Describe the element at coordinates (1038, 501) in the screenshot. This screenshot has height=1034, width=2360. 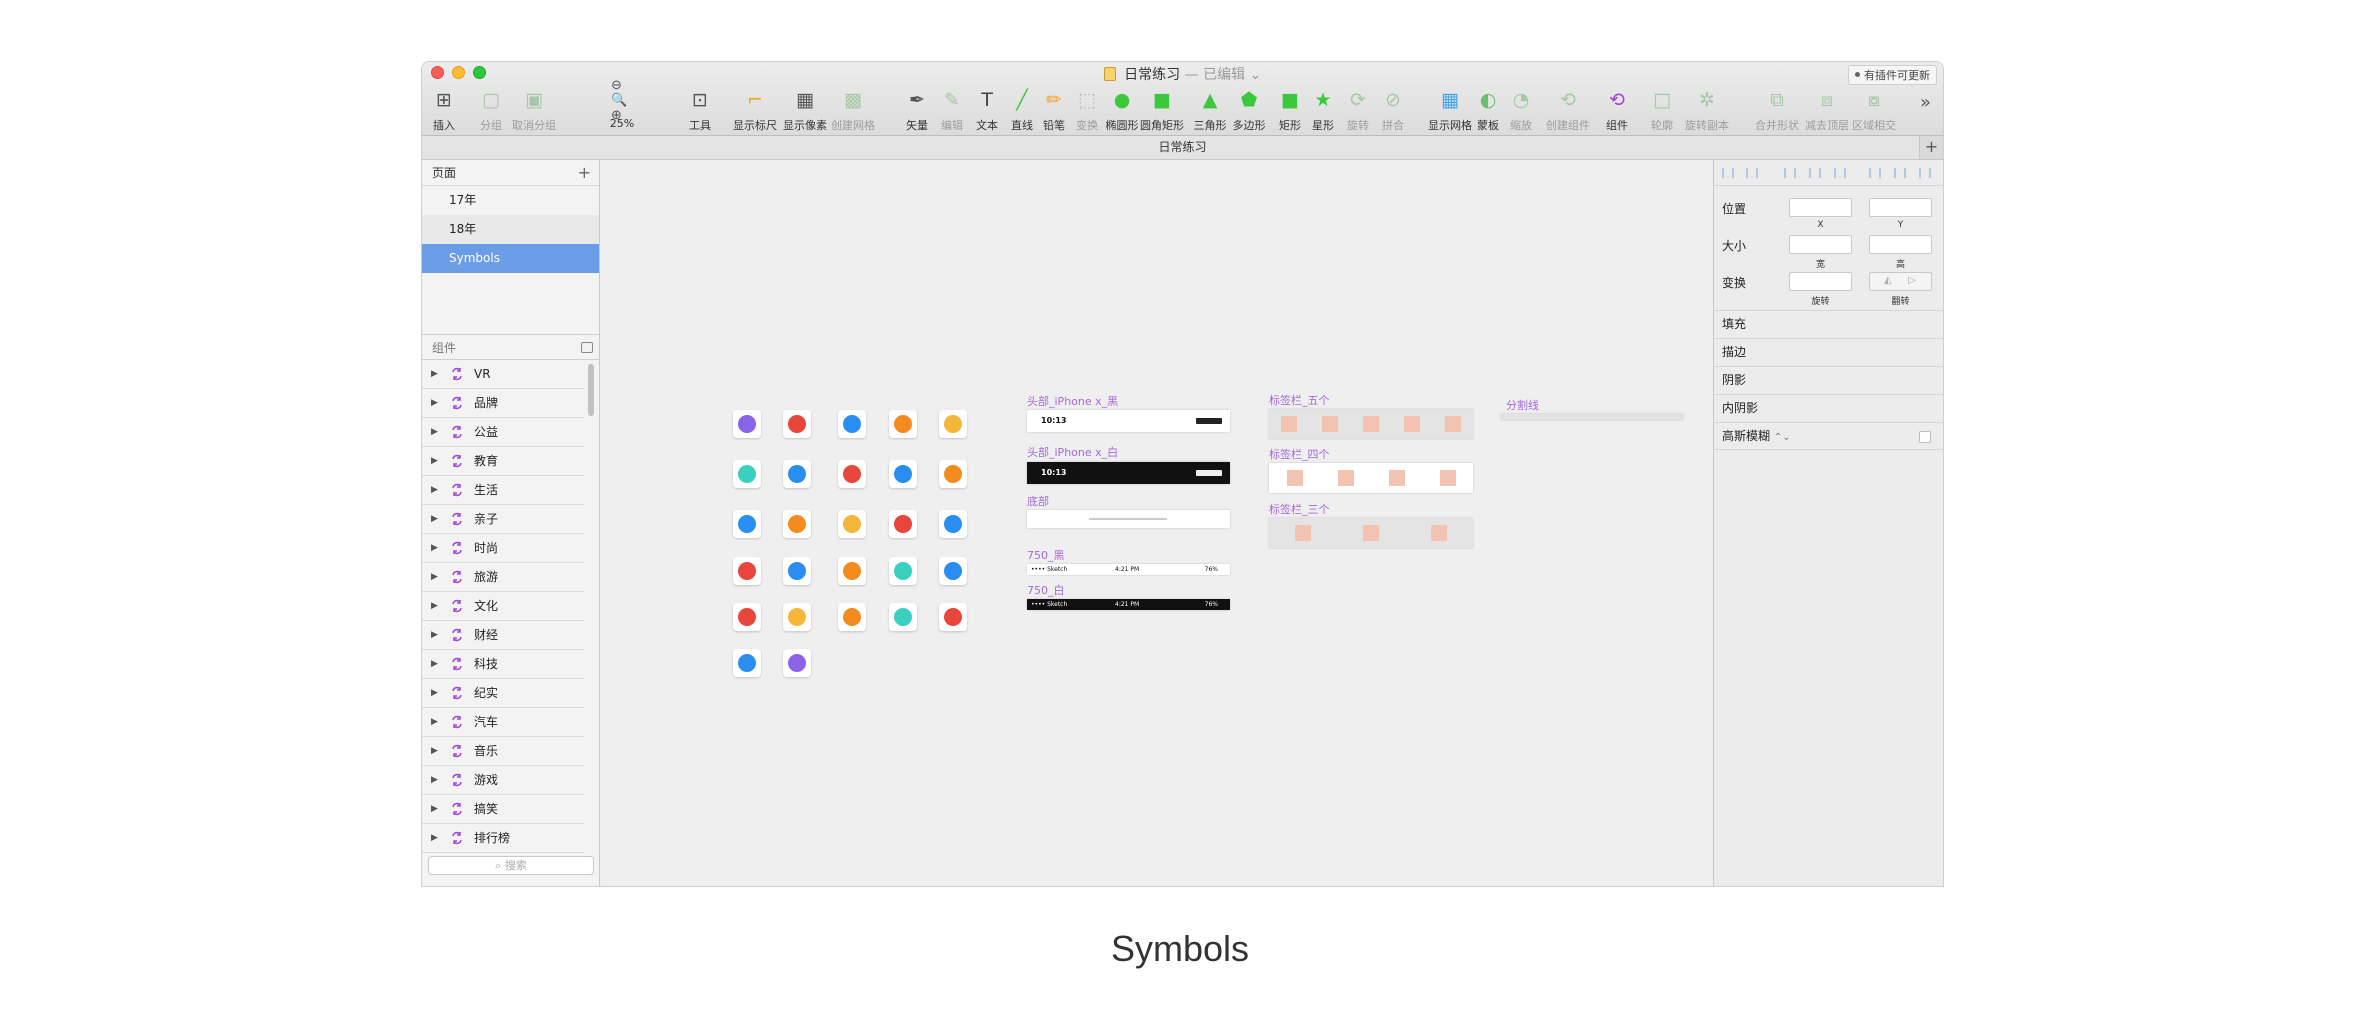
I see `artboard-label-footer: 底部` at that location.